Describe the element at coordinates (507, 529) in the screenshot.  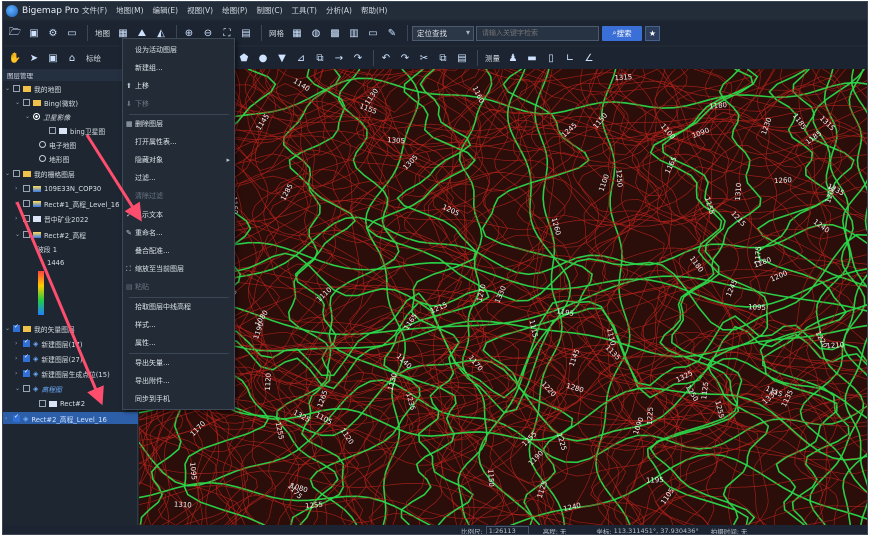
I see `scale-select: 1:26113` at that location.